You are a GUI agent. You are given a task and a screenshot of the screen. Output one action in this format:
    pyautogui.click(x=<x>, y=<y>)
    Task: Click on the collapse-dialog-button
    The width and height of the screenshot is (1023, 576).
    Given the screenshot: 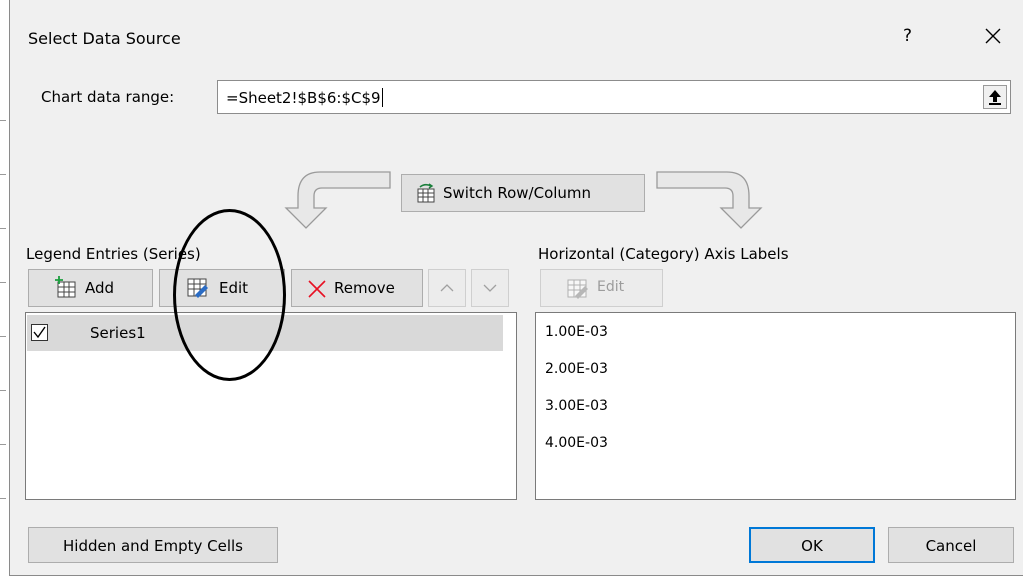 What is the action you would take?
    pyautogui.click(x=995, y=97)
    